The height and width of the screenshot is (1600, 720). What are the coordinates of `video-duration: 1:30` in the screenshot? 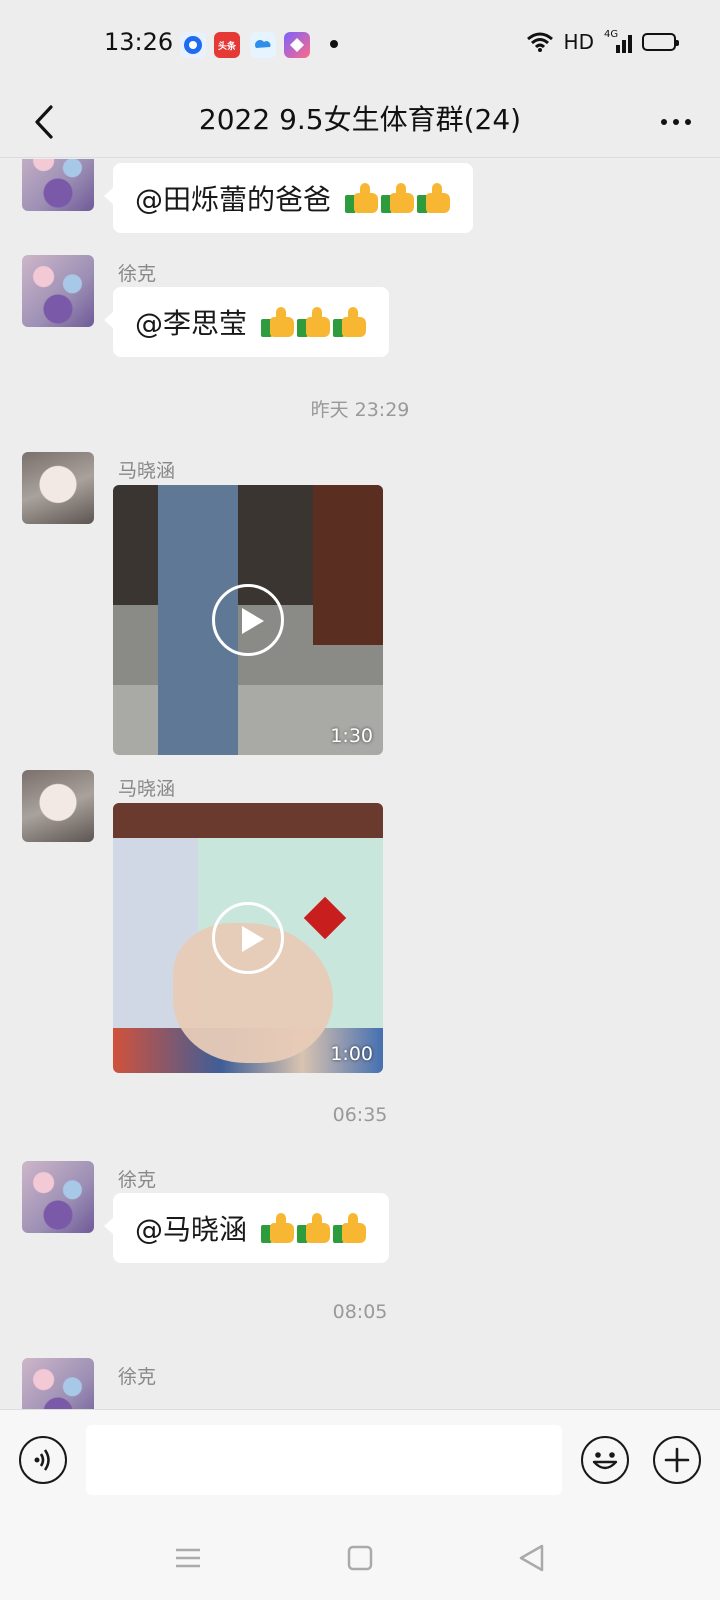 It's located at (351, 736).